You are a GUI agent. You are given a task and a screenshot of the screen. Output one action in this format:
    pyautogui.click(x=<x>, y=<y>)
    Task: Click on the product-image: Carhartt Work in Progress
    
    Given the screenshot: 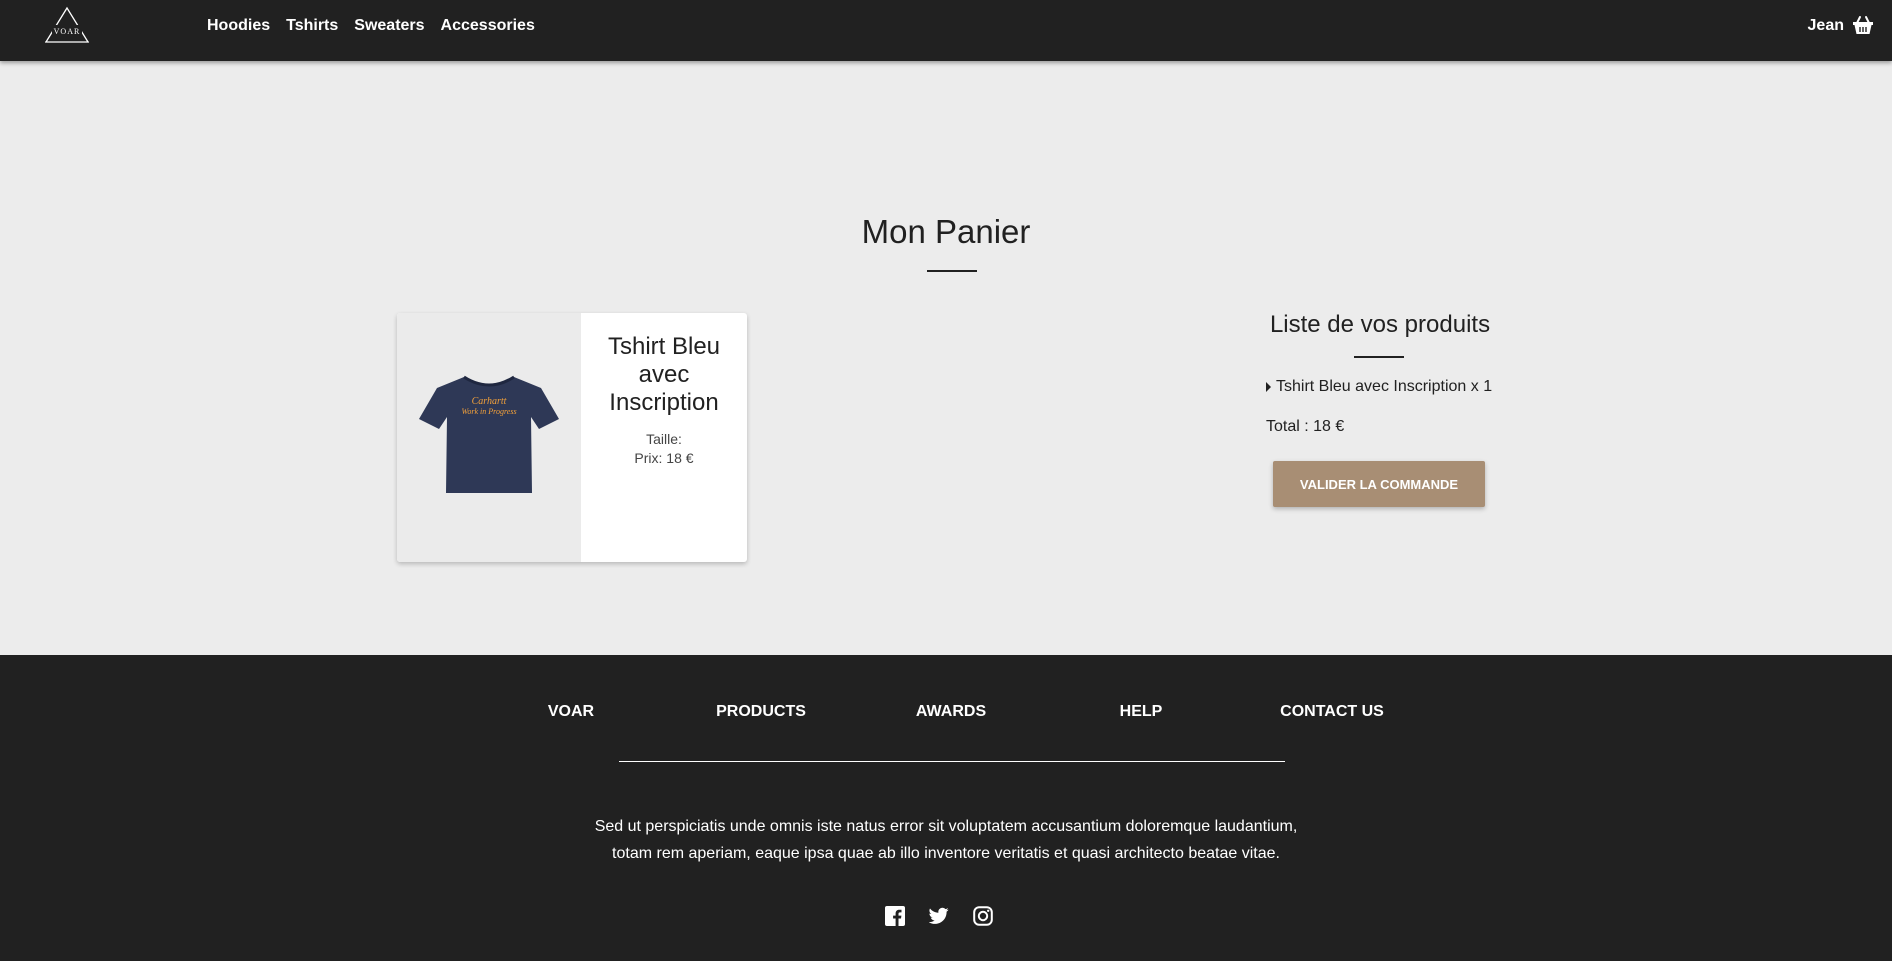 What is the action you would take?
    pyautogui.click(x=489, y=437)
    